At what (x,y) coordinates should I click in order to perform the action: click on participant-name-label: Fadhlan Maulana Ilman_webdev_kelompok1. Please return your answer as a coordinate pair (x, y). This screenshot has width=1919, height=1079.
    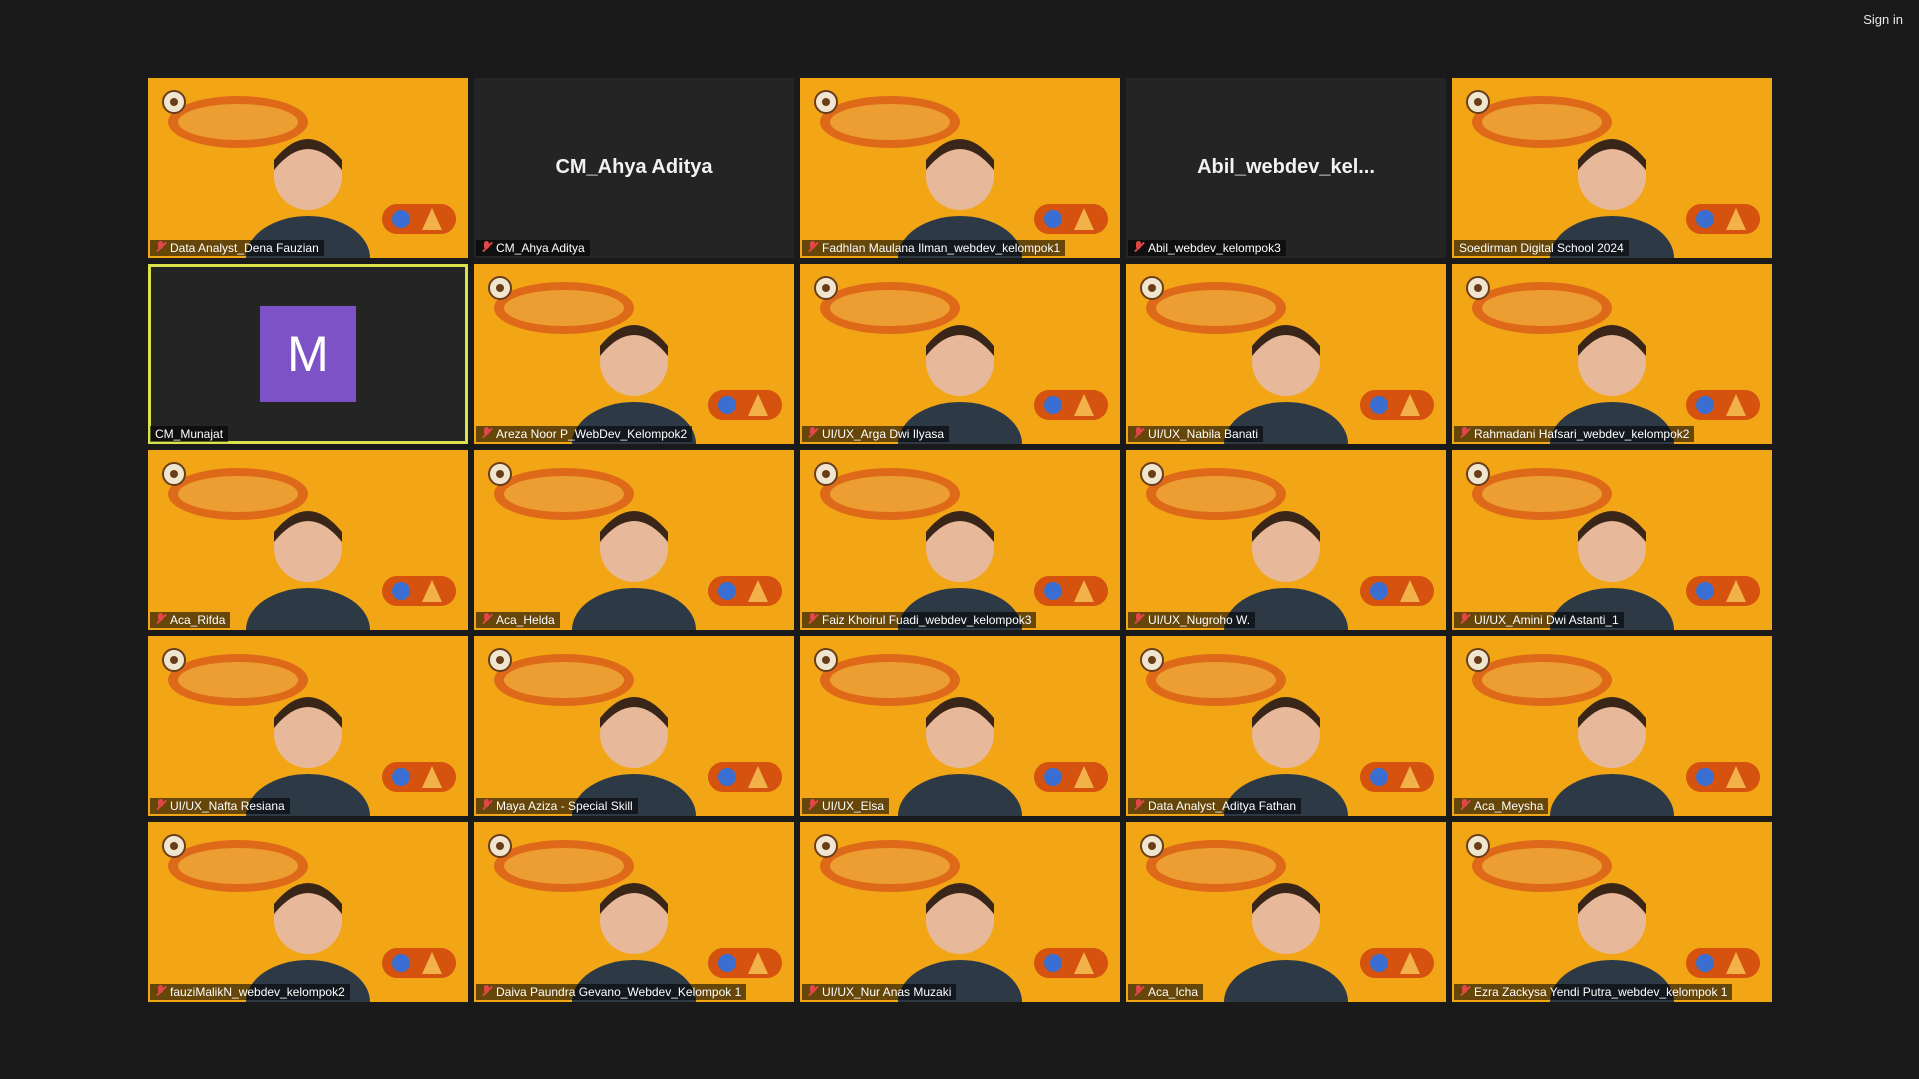
    Looking at the image, I should click on (934, 248).